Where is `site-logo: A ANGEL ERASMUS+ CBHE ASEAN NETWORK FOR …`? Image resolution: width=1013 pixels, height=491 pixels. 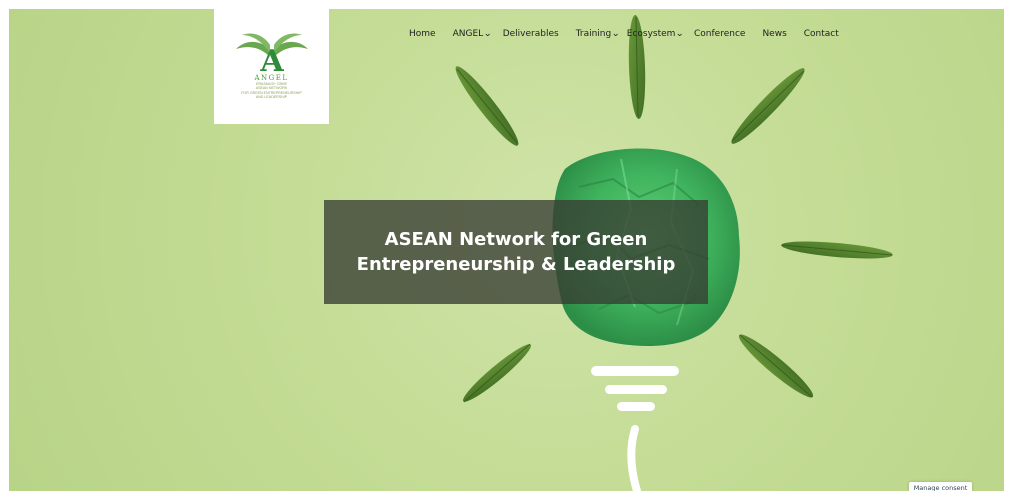 site-logo: A ANGEL ERASMUS+ CBHE ASEAN NETWORK FOR … is located at coordinates (271, 66).